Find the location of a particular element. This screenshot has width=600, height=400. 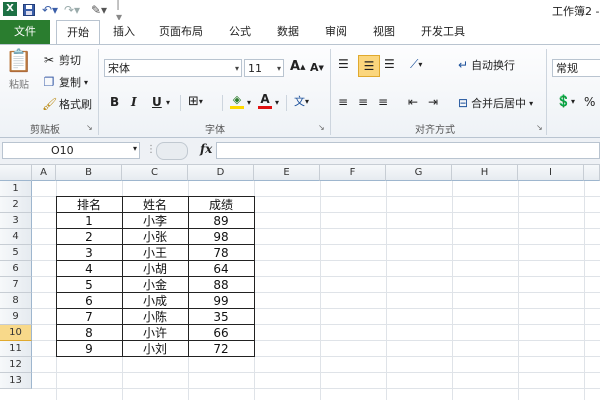

clipboard-launcher-icon: ↘ is located at coordinates (89, 127).